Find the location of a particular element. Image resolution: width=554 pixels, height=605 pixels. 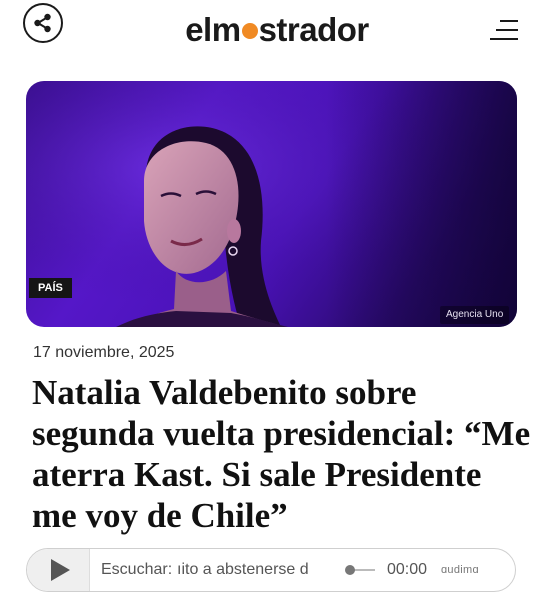

audio-title-ticker: ıito a abstenerse d is located at coordinates (243, 569).